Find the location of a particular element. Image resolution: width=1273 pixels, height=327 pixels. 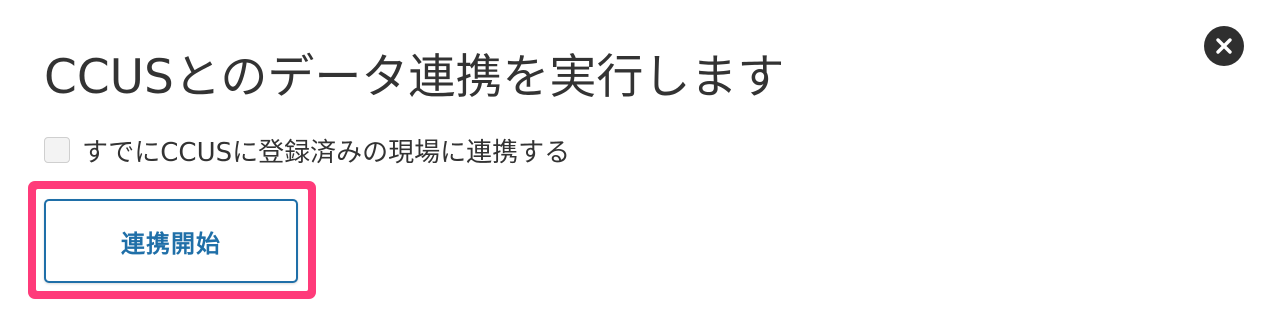

dialog-title: CCUSとのデータ連携を実行します is located at coordinates (414, 77).